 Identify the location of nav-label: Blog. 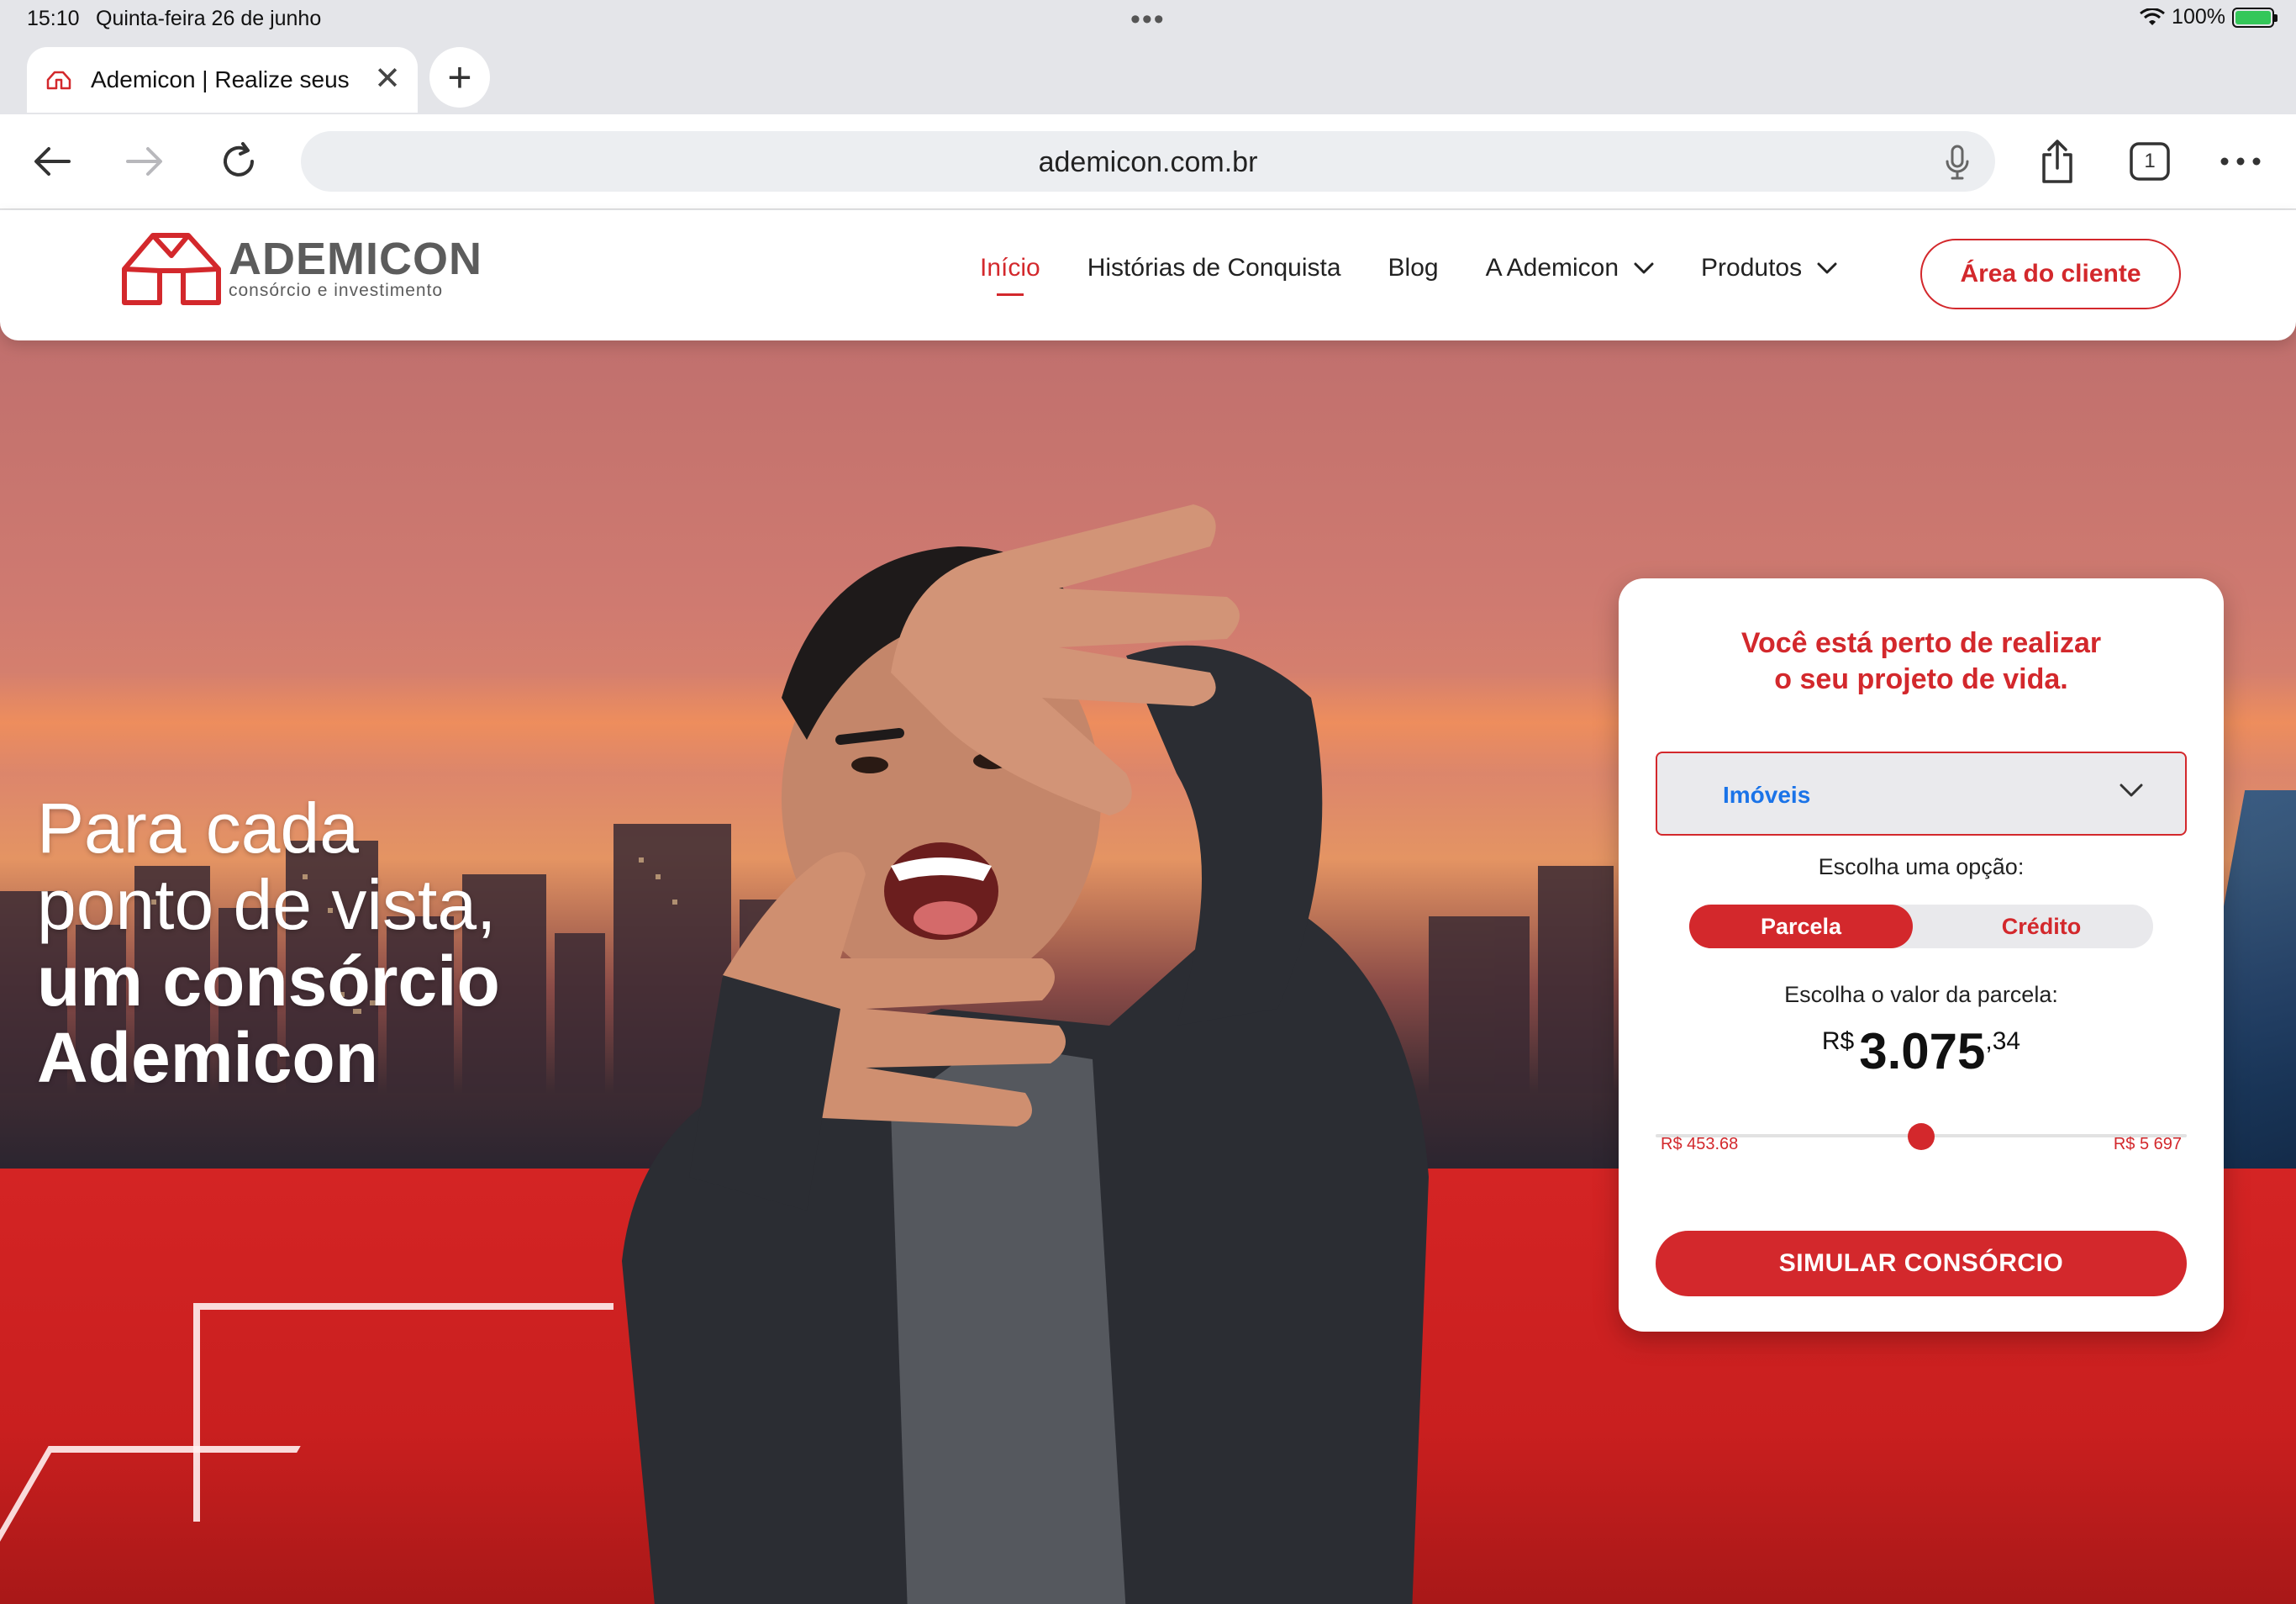
(1413, 268).